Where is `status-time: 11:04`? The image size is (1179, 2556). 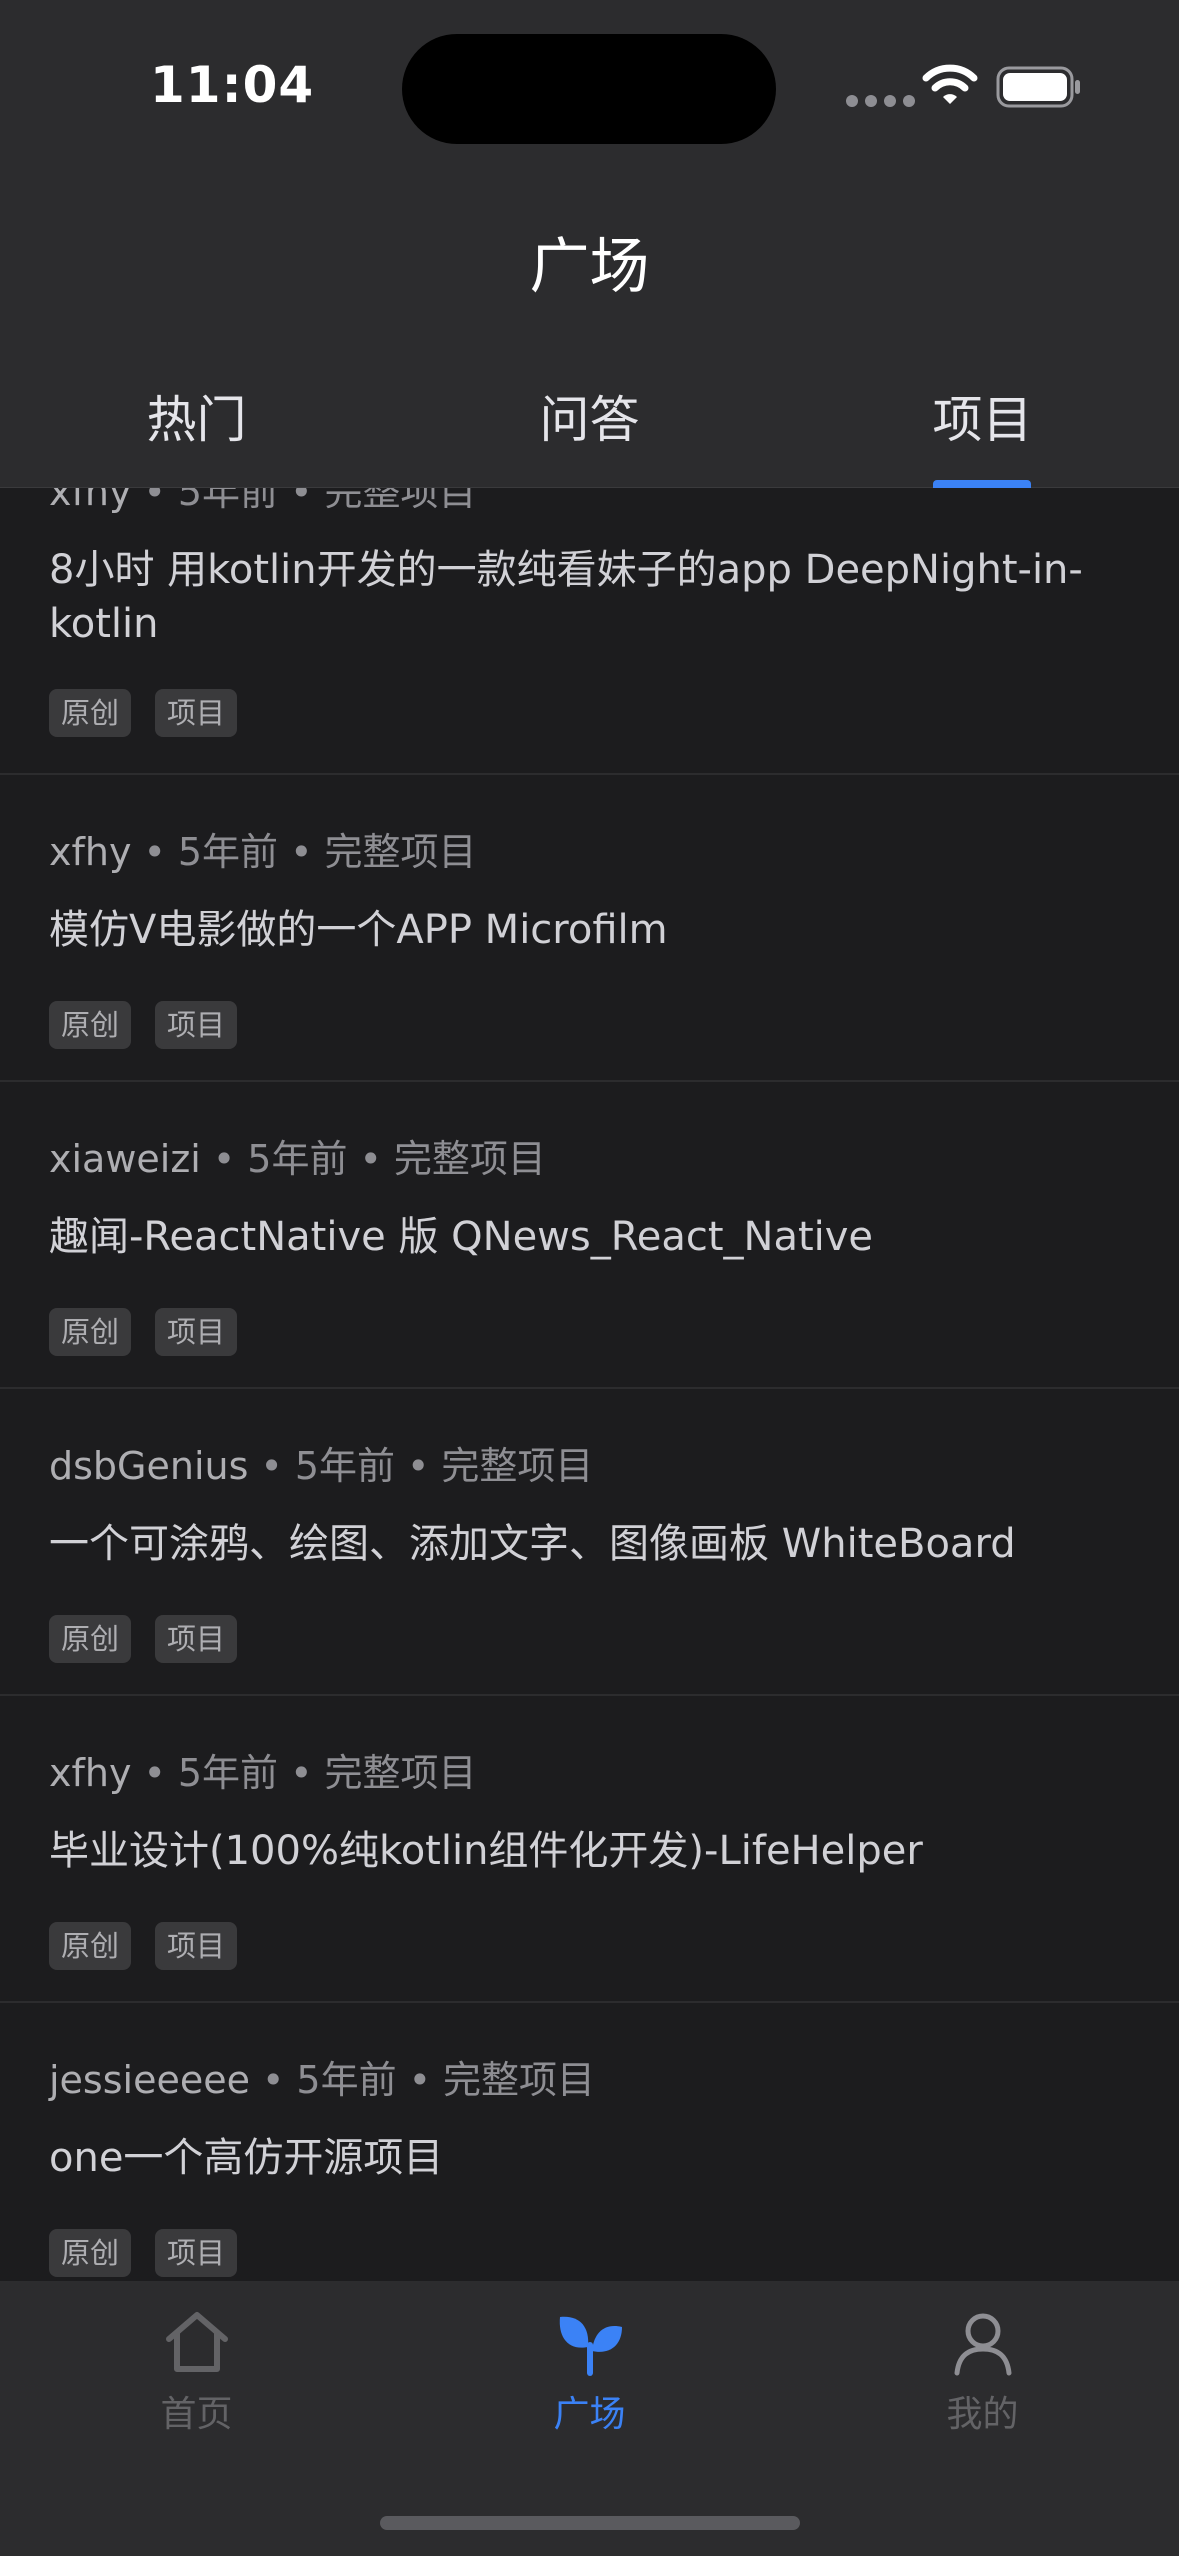
status-time: 11:04 is located at coordinates (232, 85).